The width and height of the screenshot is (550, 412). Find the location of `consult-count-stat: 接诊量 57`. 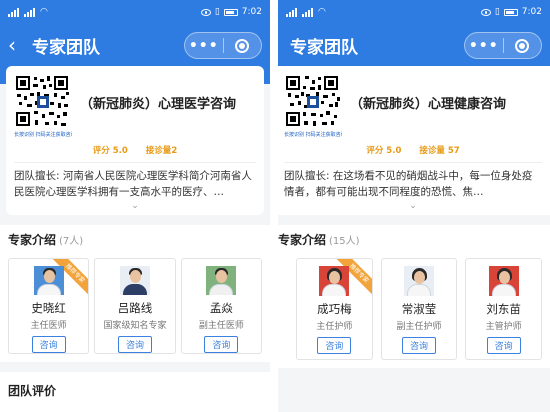

consult-count-stat: 接诊量 57 is located at coordinates (439, 151).